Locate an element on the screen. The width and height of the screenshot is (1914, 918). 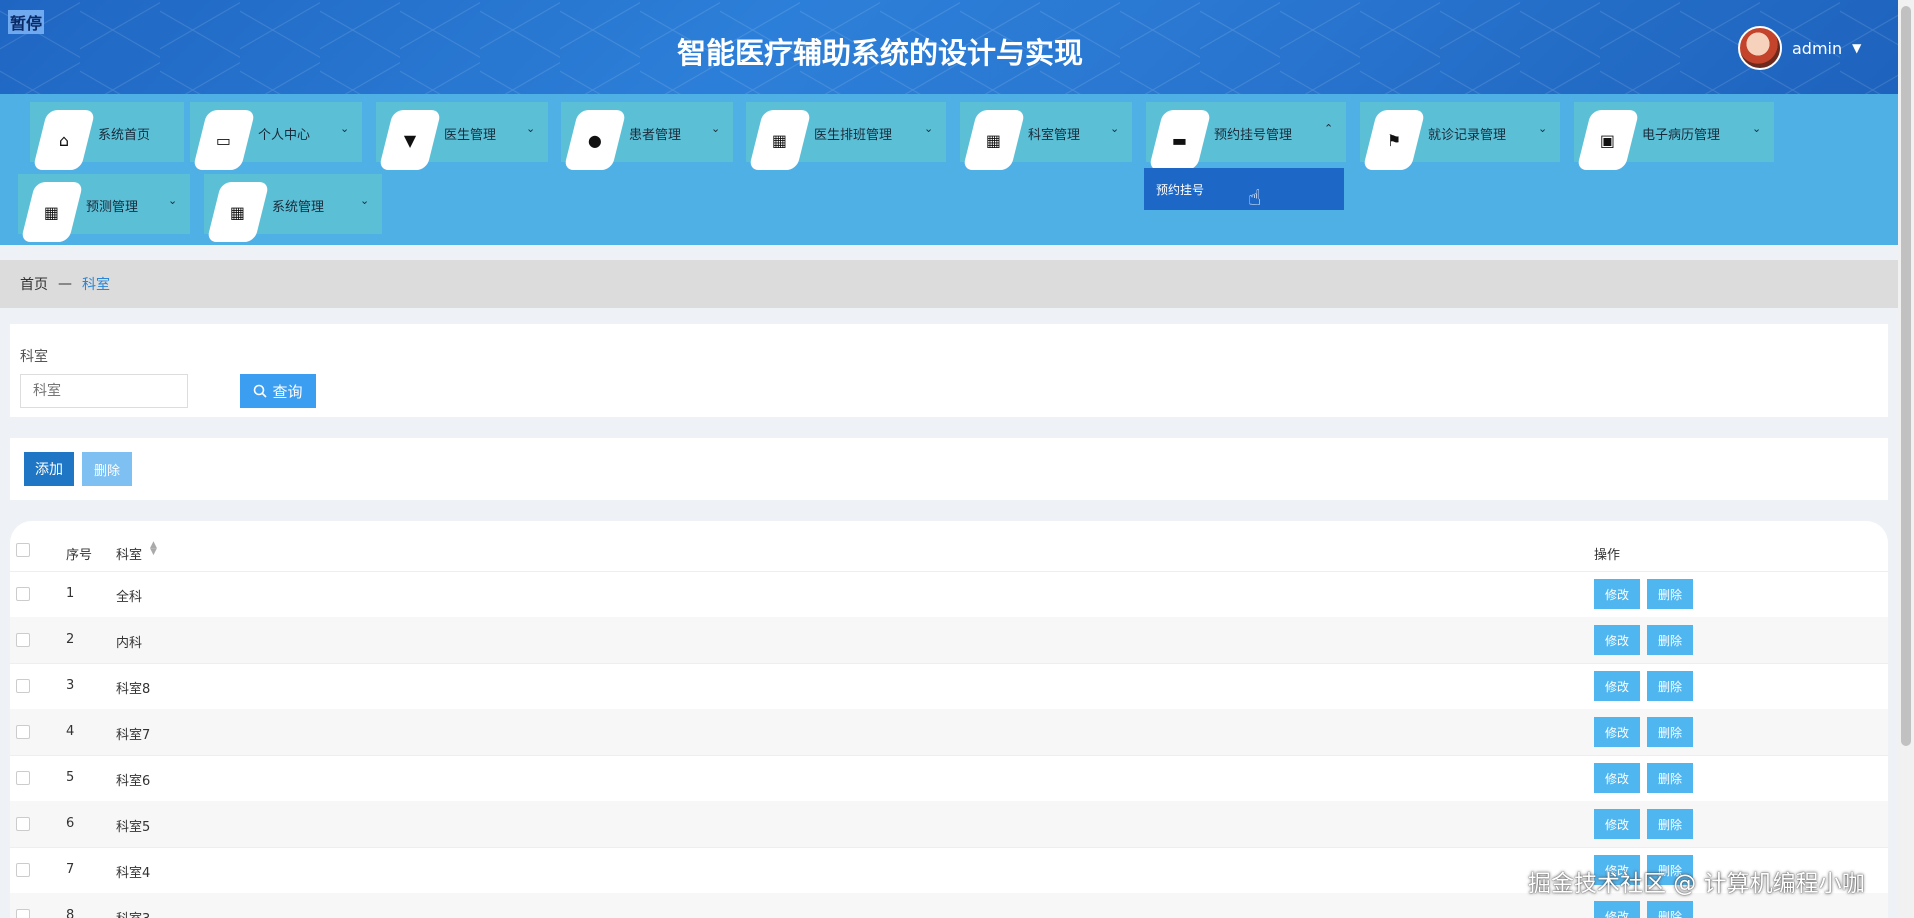
nav-item-4: ● 患者管理 ⌄ is located at coordinates (647, 136).